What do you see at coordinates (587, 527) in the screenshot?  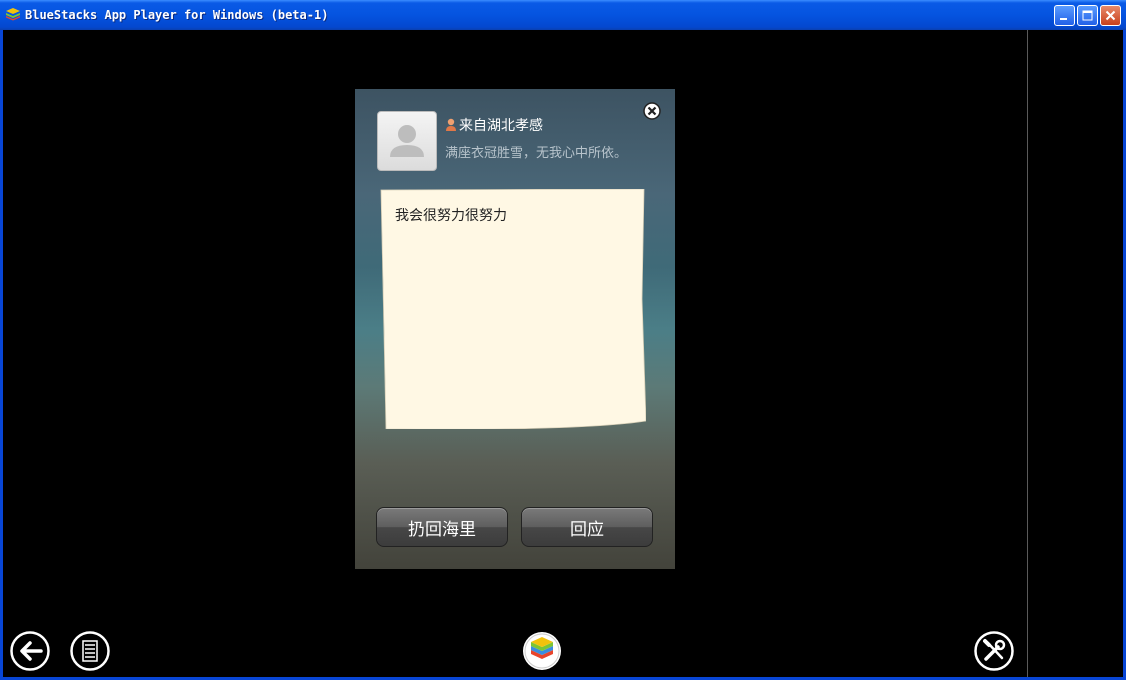 I see `reply-button: 回应` at bounding box center [587, 527].